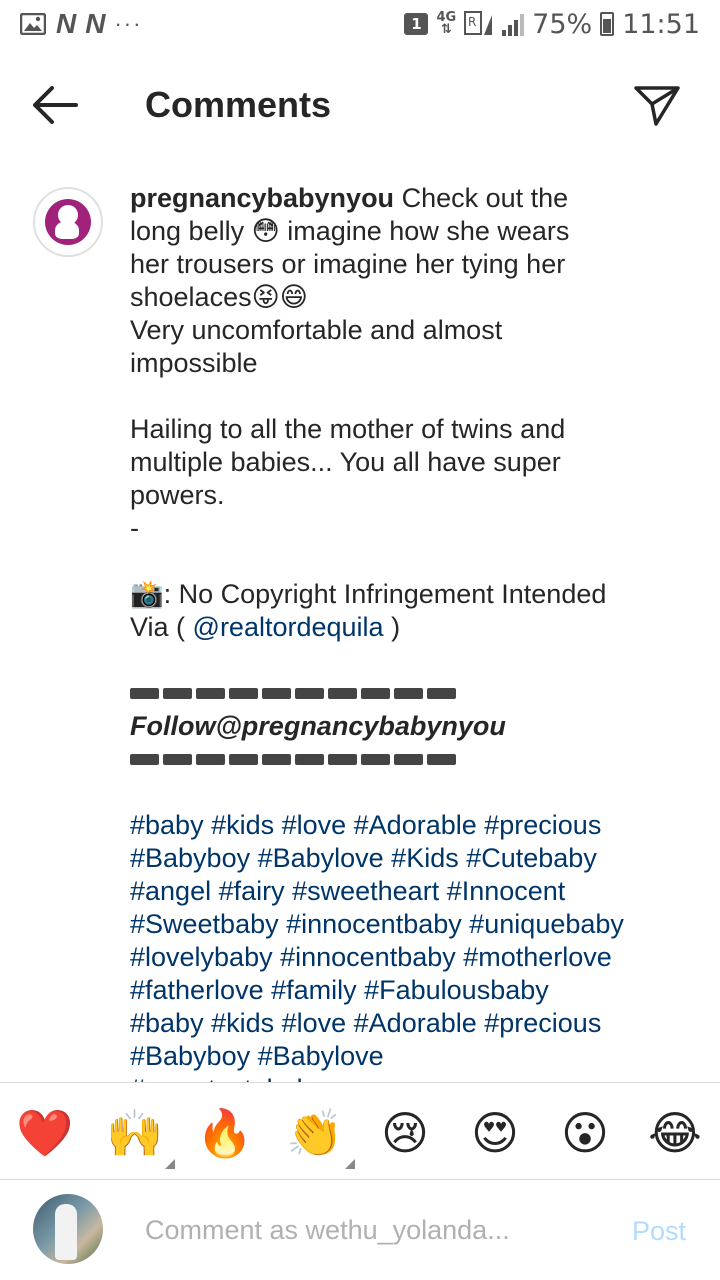 The width and height of the screenshot is (720, 1280). What do you see at coordinates (410, 957) in the screenshot?
I see `hashtag-line: #lovelybaby #innocentbaby #motherlove` at bounding box center [410, 957].